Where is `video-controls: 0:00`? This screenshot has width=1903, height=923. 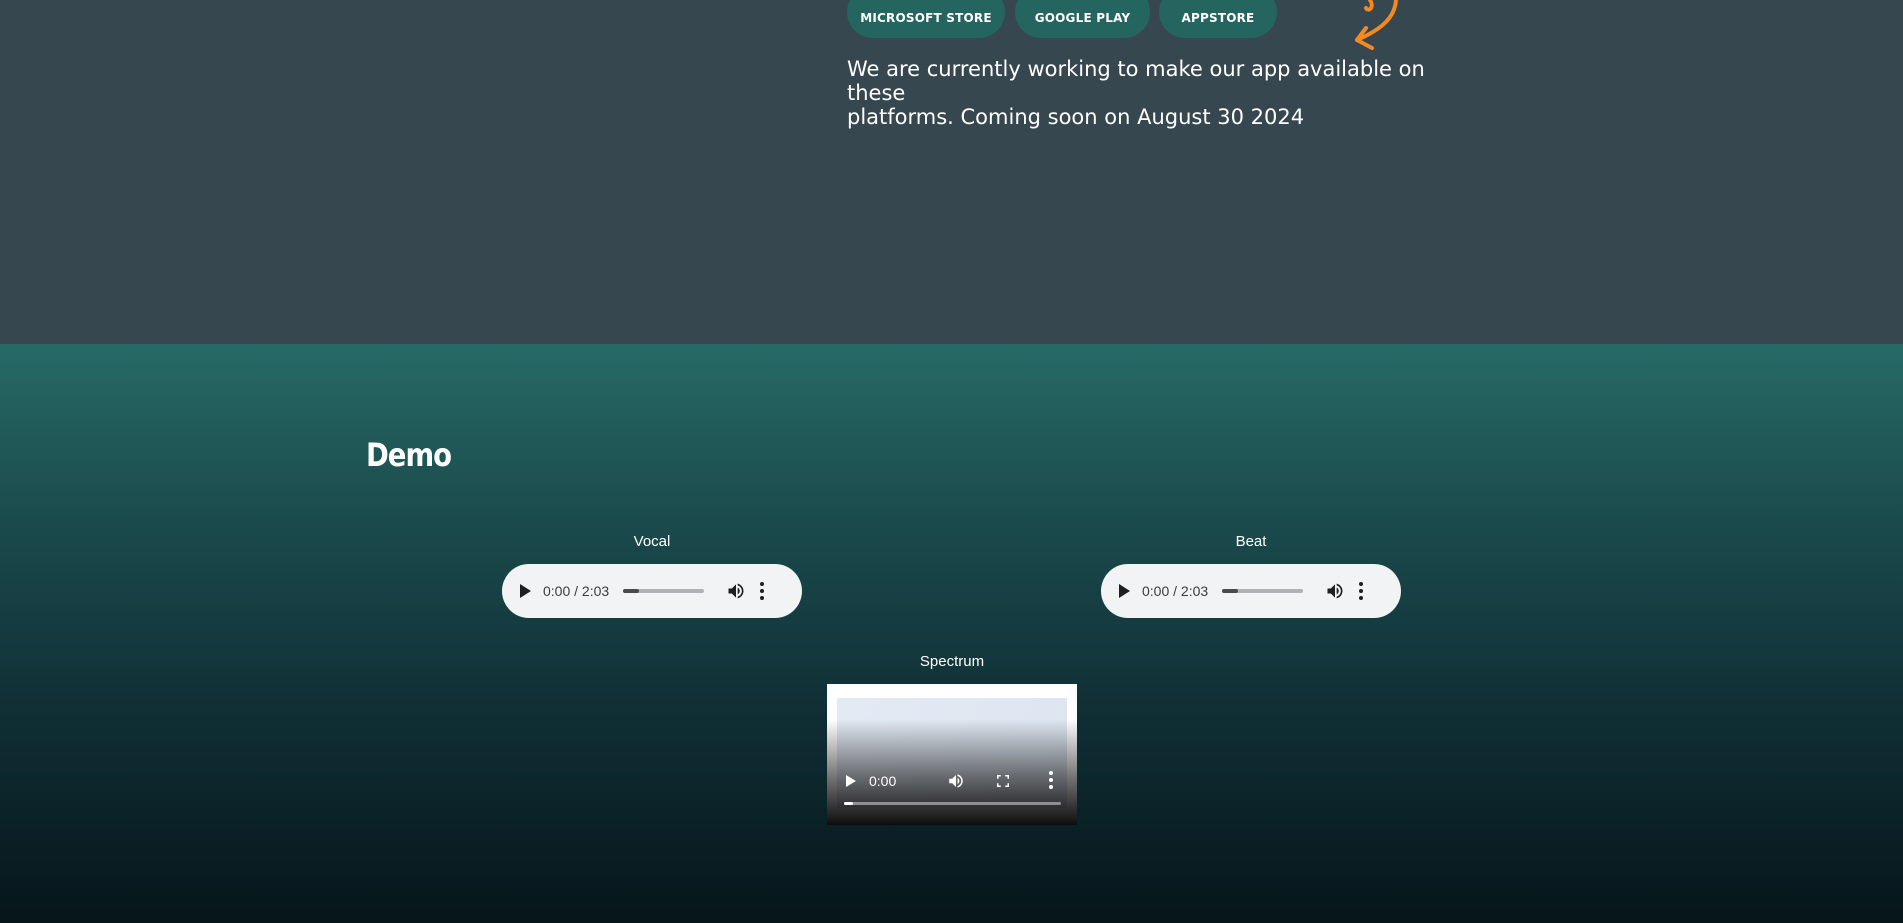 video-controls: 0:00 is located at coordinates (952, 781).